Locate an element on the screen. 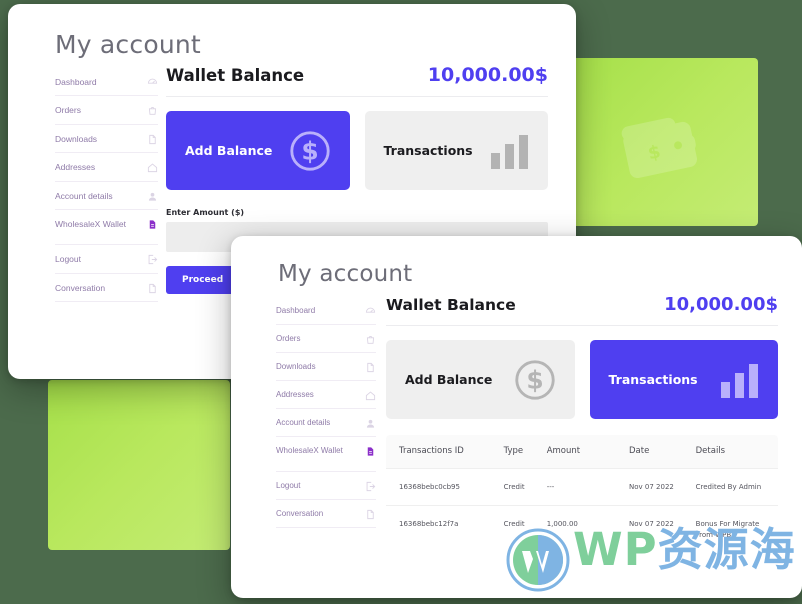 Image resolution: width=802 pixels, height=604 pixels. cell-details: Bonus For Migrate From WPB is located at coordinates (736, 530).